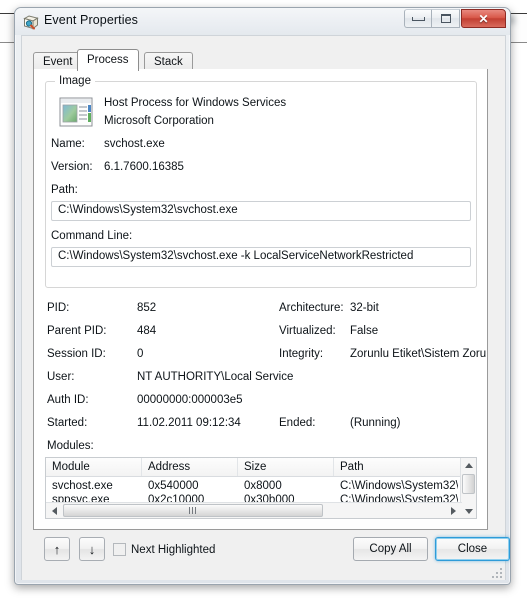  What do you see at coordinates (195, 103) in the screenshot?
I see `image-description: Host Process for Windows Services` at bounding box center [195, 103].